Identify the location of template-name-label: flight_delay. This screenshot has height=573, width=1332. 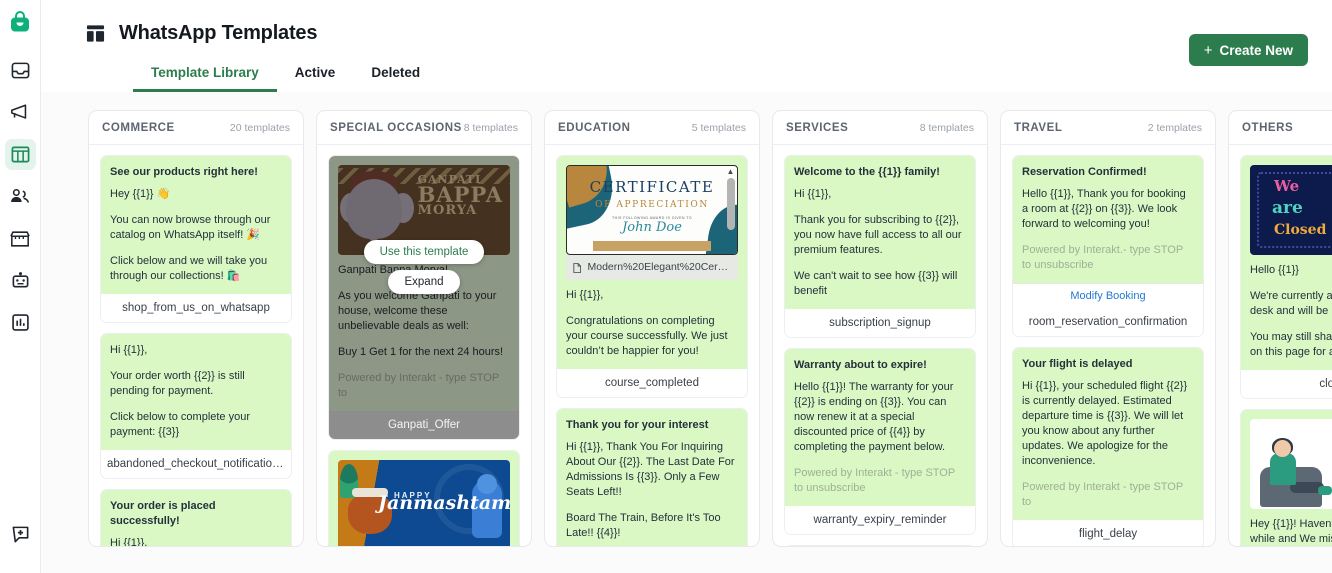
(1108, 533).